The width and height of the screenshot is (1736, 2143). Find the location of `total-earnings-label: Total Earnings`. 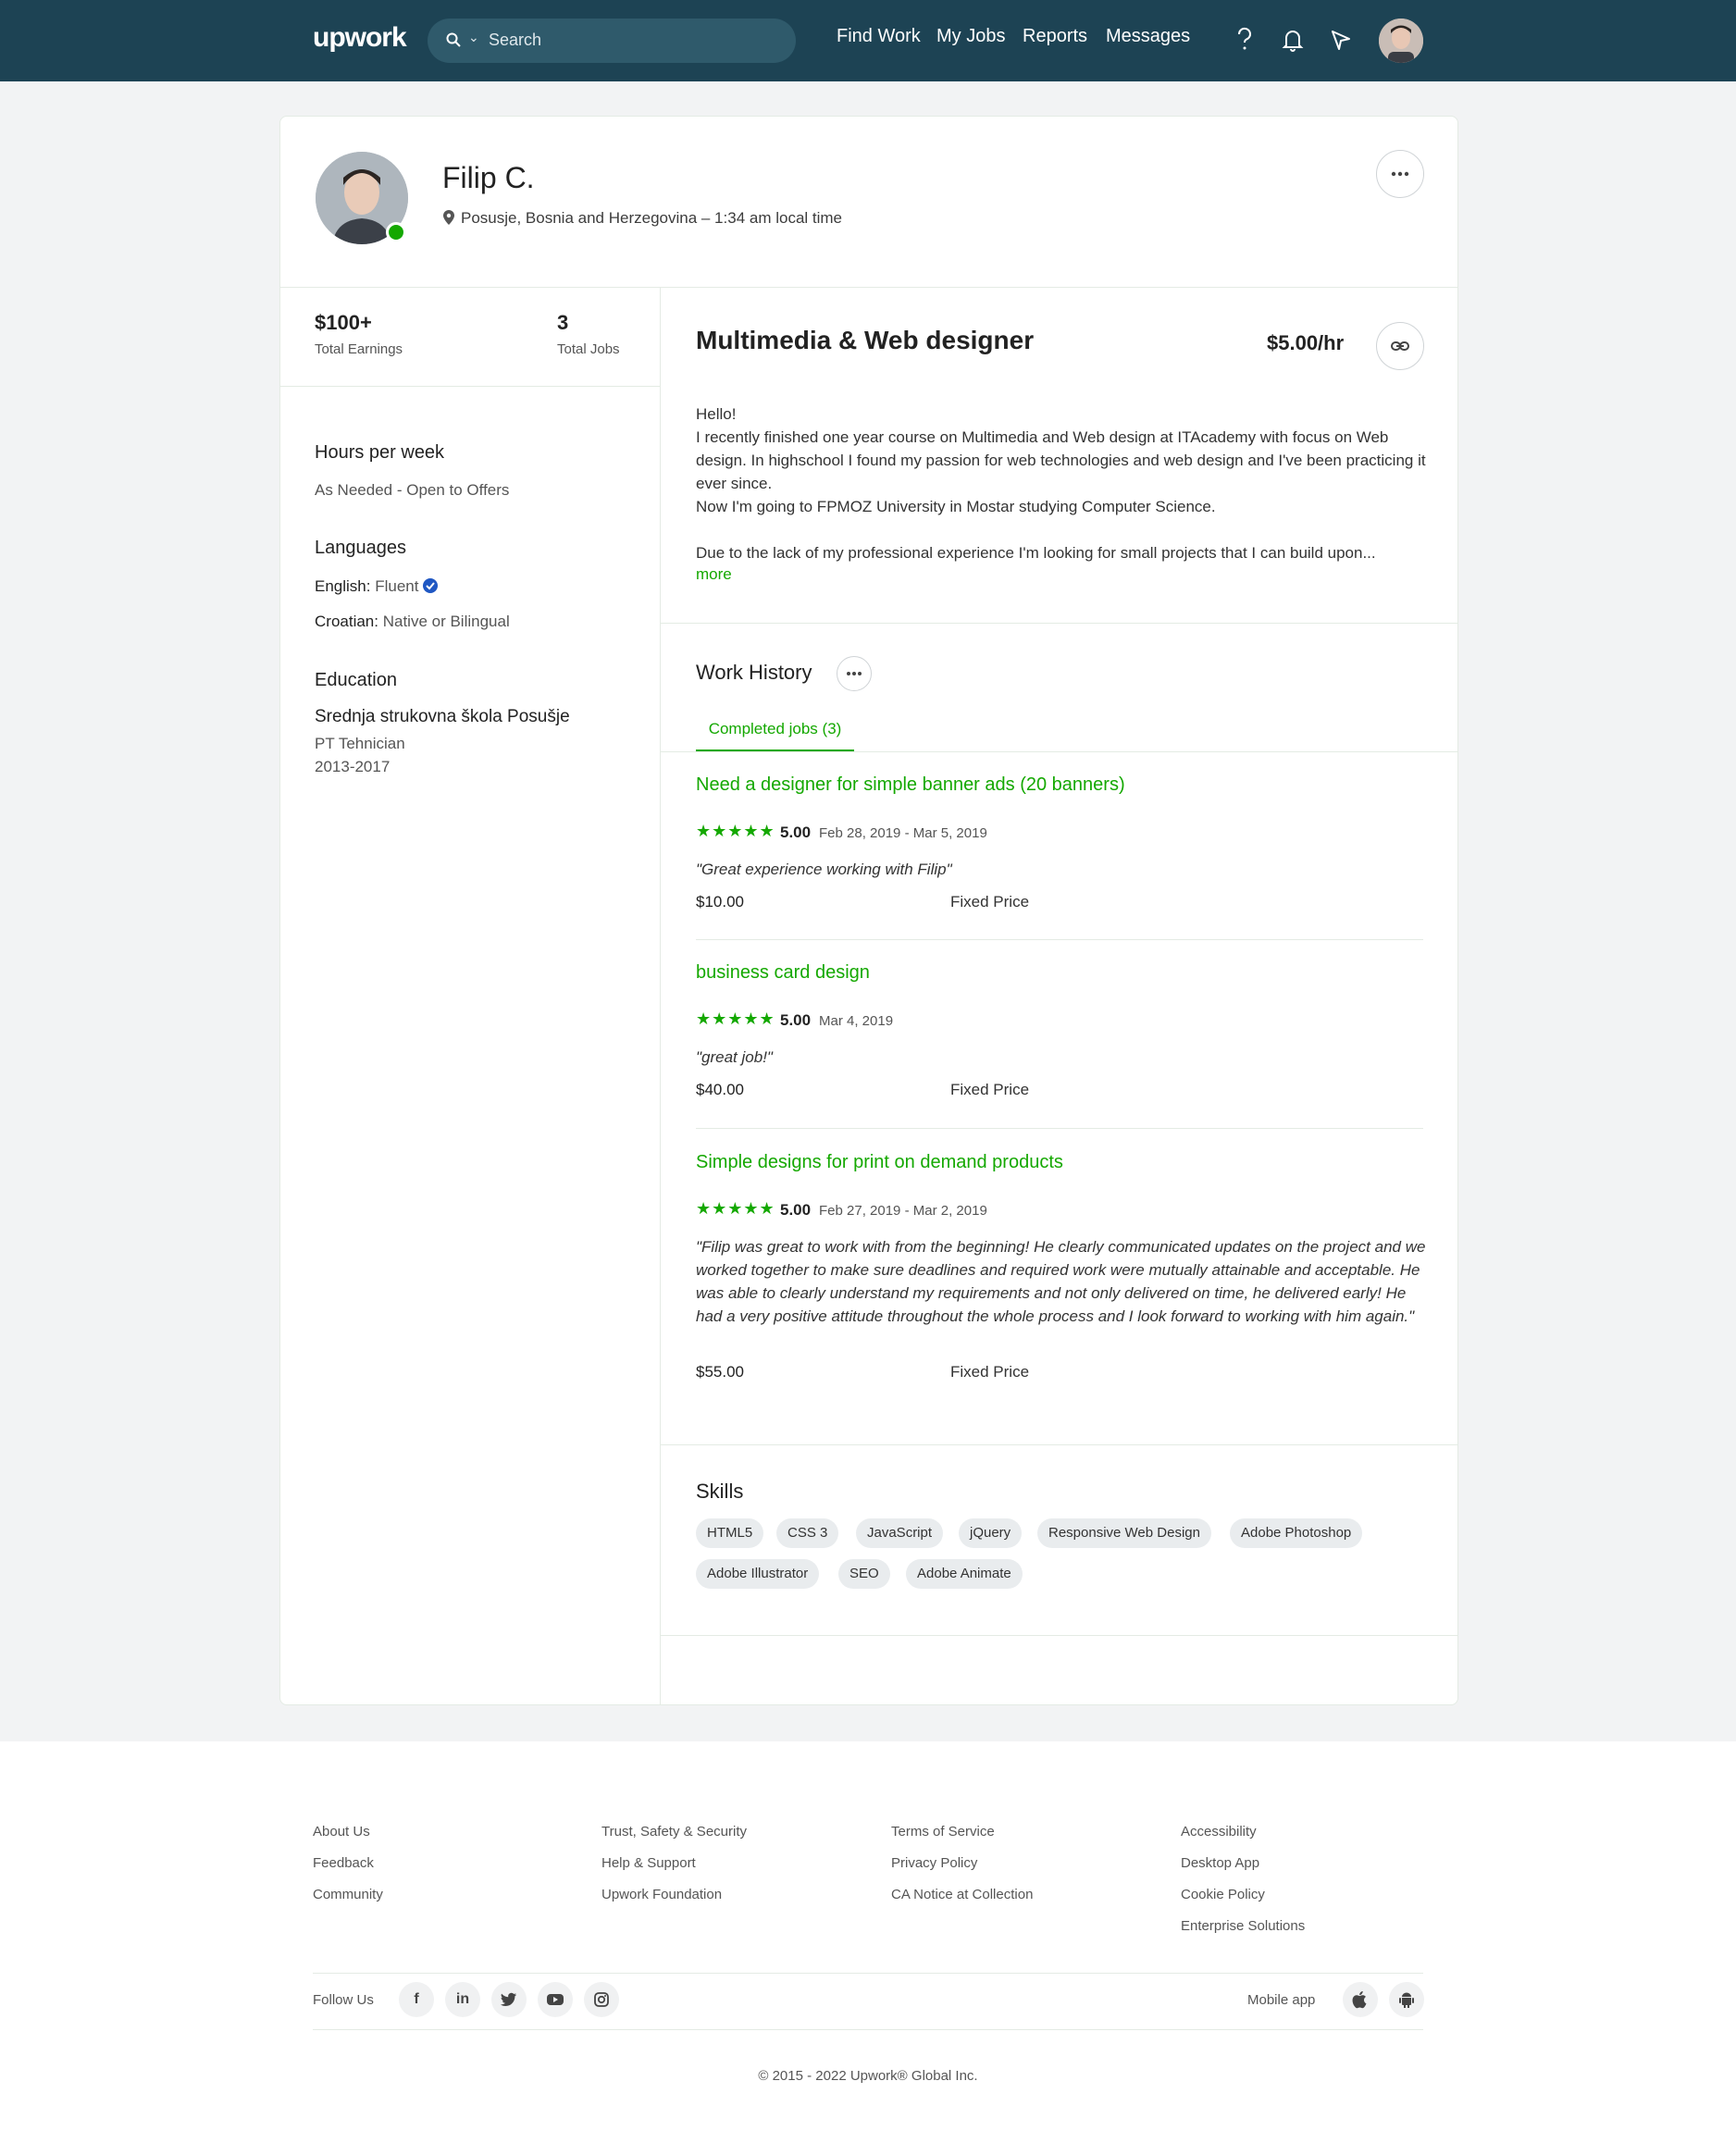

total-earnings-label: Total Earnings is located at coordinates (359, 349).